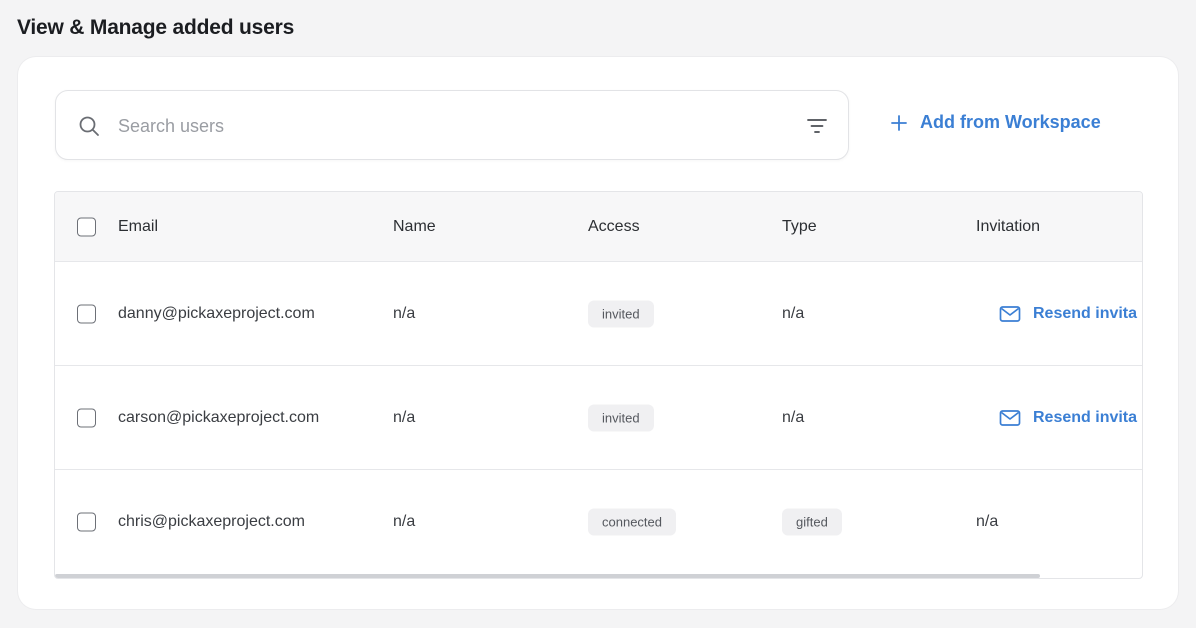 The height and width of the screenshot is (628, 1196). Describe the element at coordinates (89, 126) in the screenshot. I see `search-icon` at that location.